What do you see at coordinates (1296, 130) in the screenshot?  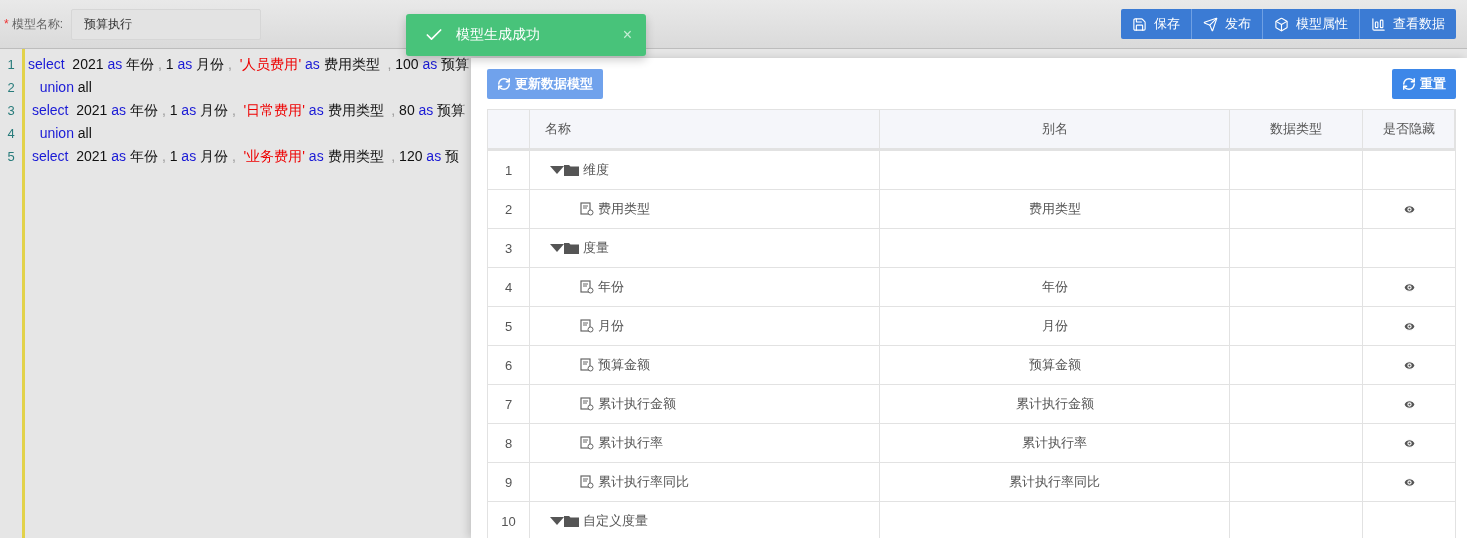 I see `column-header: 数据类型` at bounding box center [1296, 130].